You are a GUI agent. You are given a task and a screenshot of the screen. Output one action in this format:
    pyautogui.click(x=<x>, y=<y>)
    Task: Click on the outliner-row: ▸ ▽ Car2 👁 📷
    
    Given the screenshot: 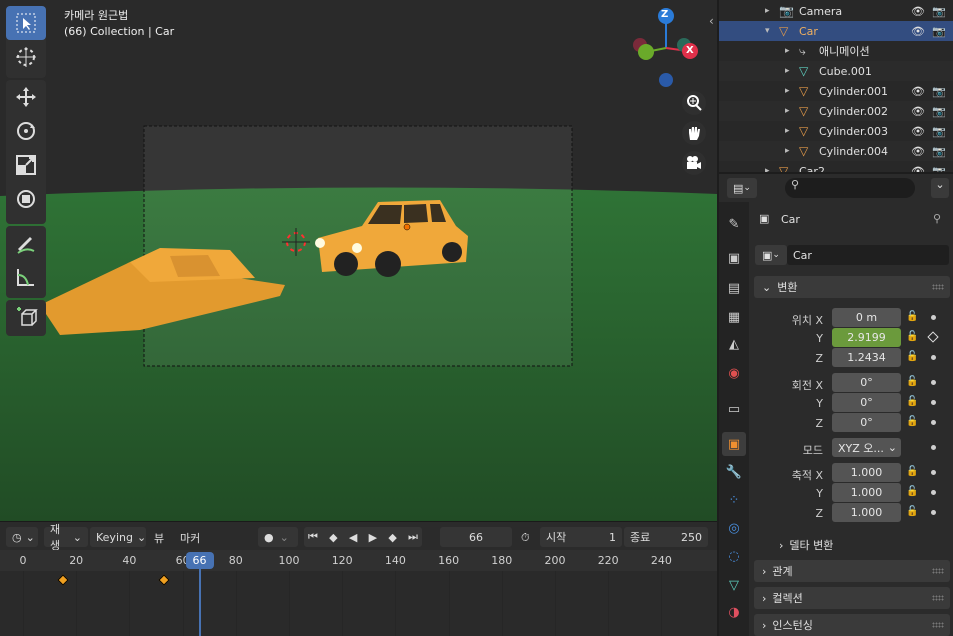 What is the action you would take?
    pyautogui.click(x=836, y=166)
    